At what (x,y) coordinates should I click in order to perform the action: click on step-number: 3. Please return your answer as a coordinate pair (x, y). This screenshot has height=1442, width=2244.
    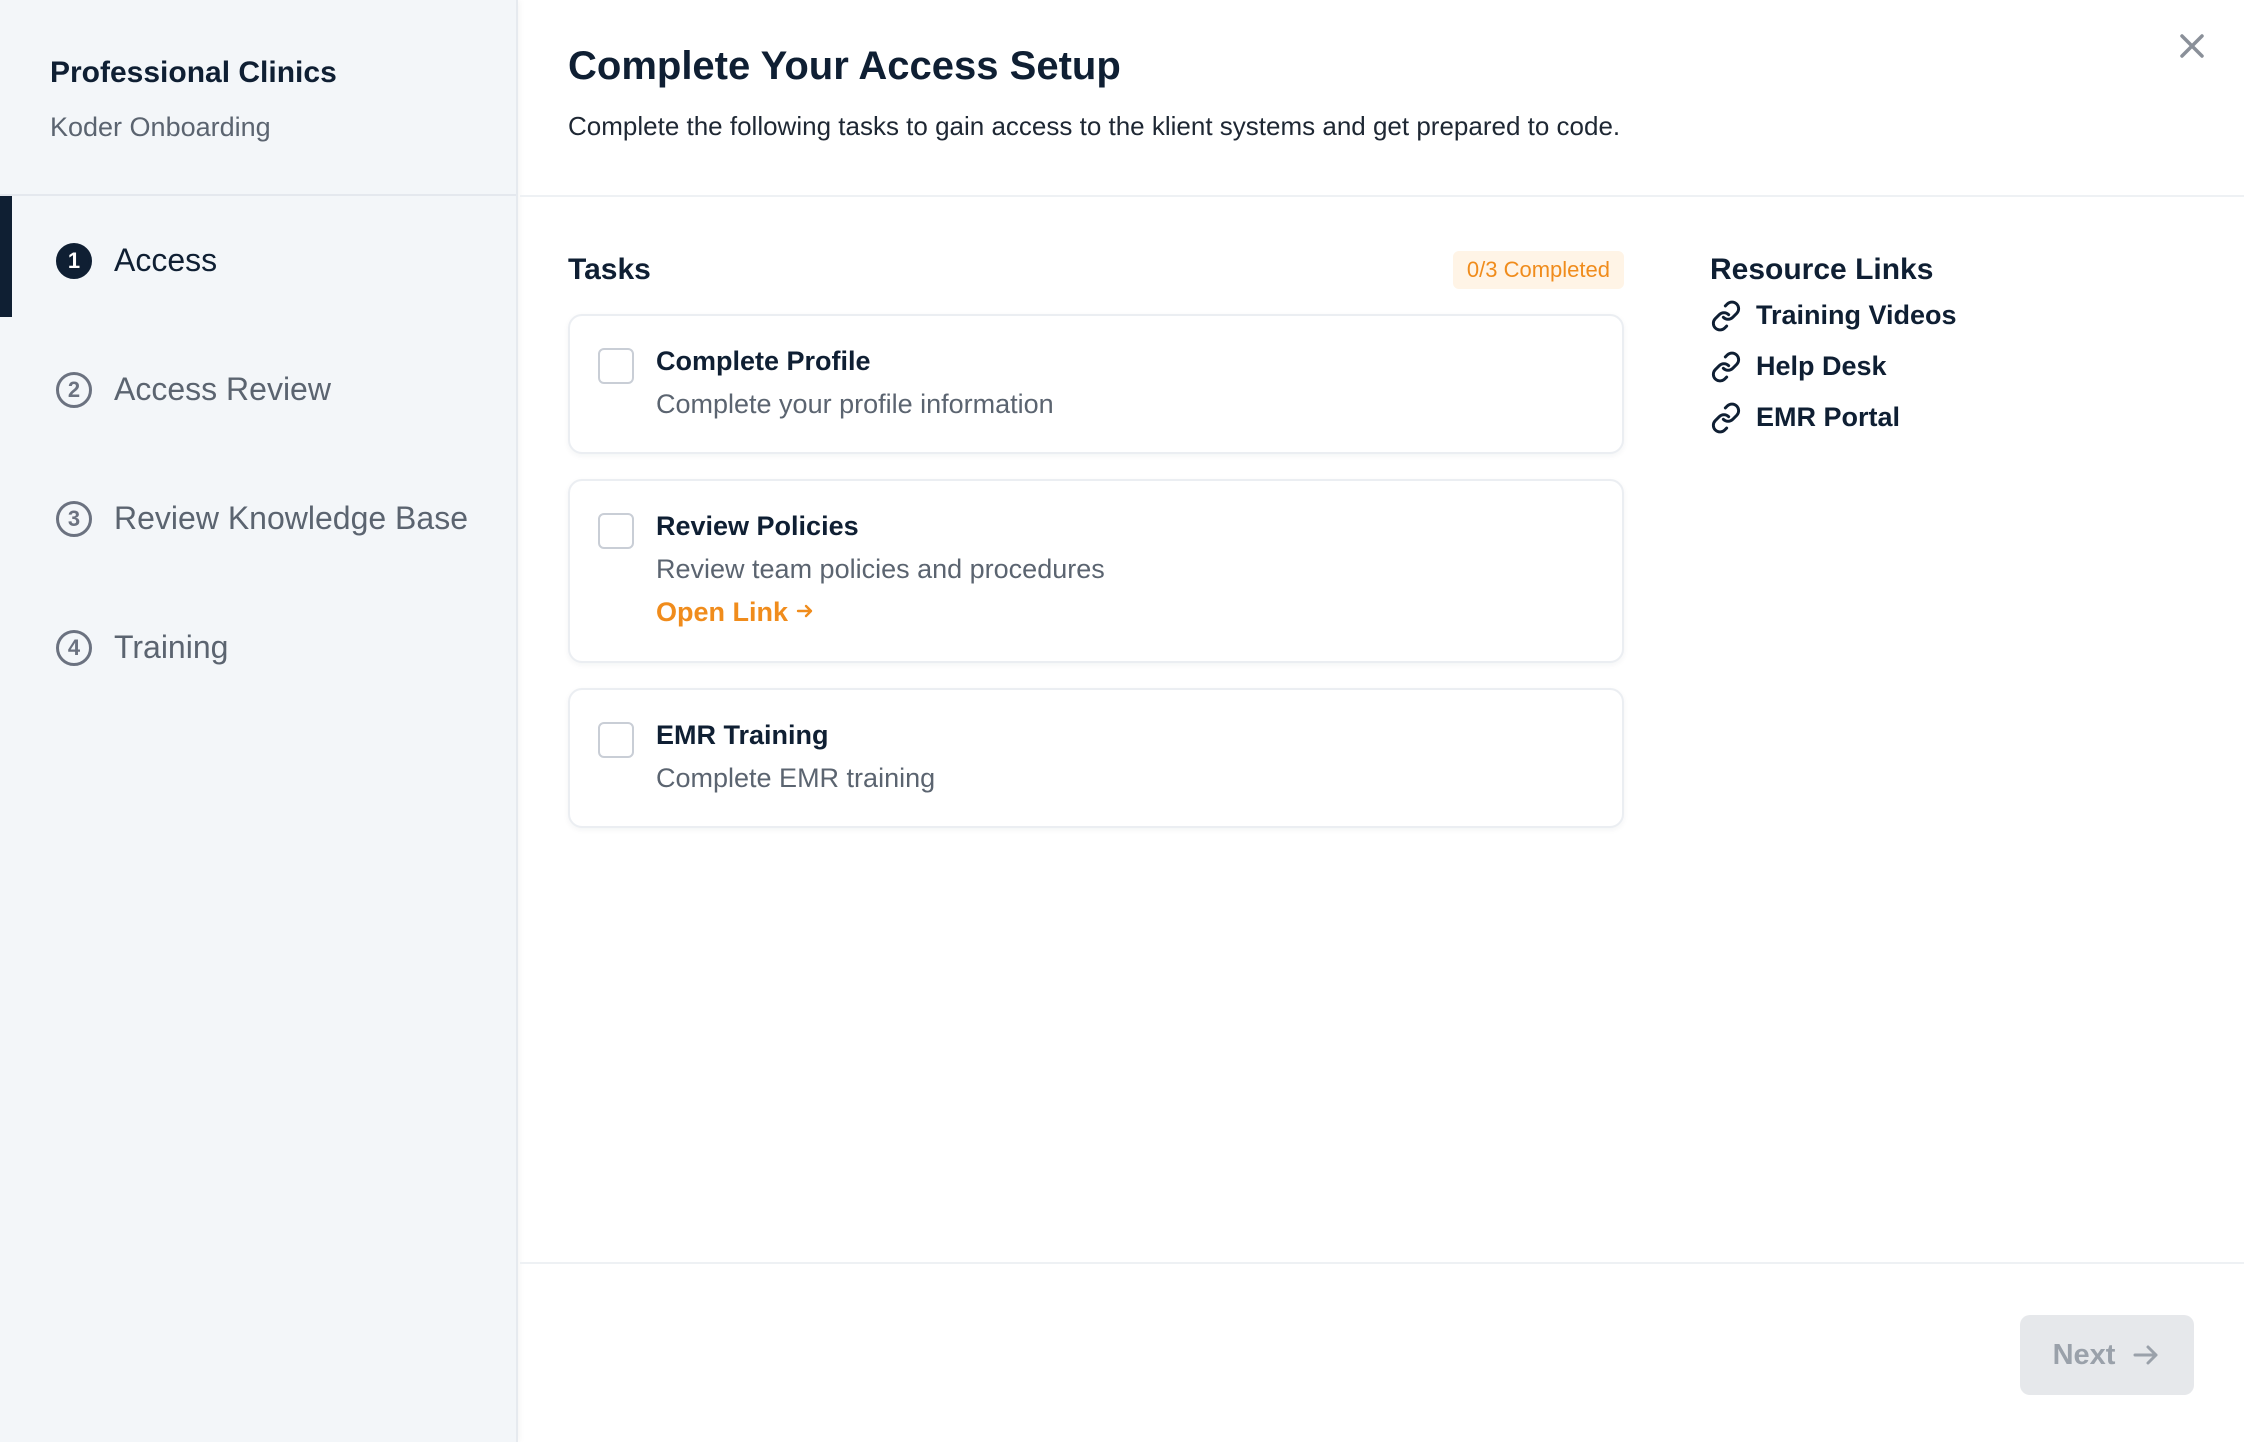
    Looking at the image, I should click on (74, 518).